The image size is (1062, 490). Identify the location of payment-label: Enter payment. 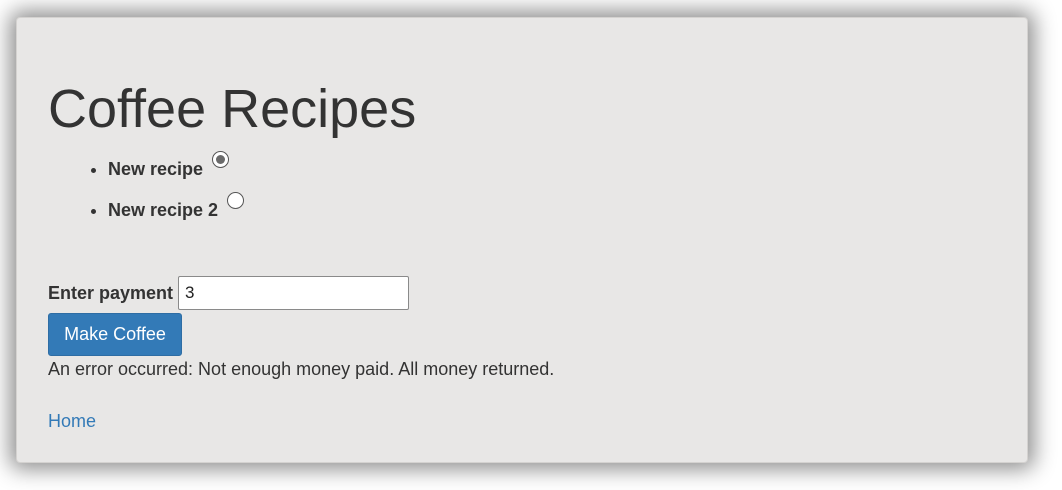
(111, 292).